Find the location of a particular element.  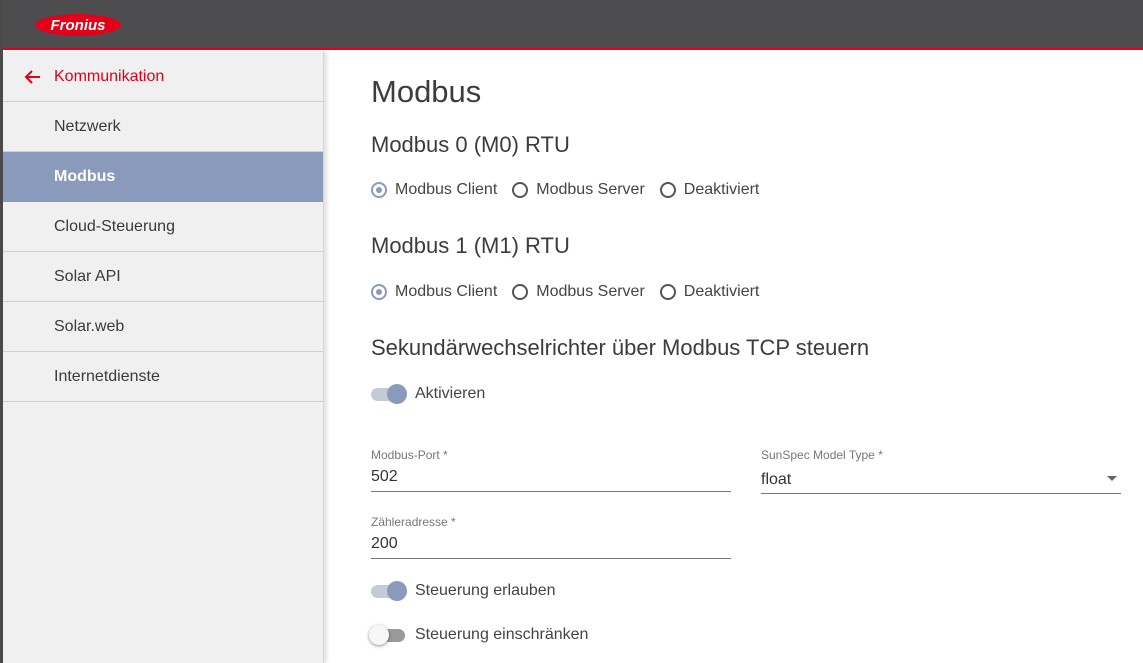

caret-down-icon is located at coordinates (1112, 478).